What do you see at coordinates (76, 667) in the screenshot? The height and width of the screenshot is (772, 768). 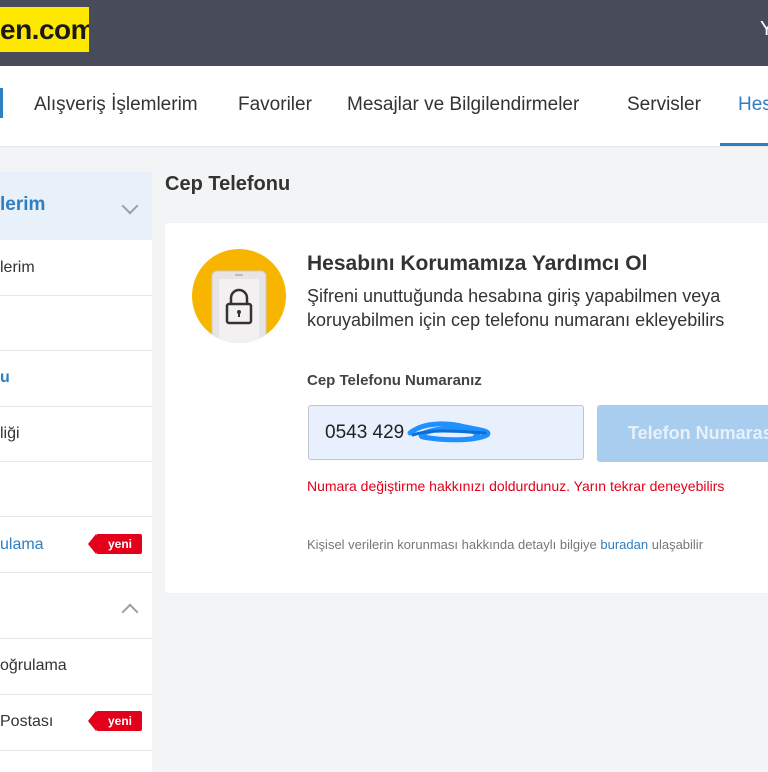 I see `sidebar-item-two-factor: oğrulama` at bounding box center [76, 667].